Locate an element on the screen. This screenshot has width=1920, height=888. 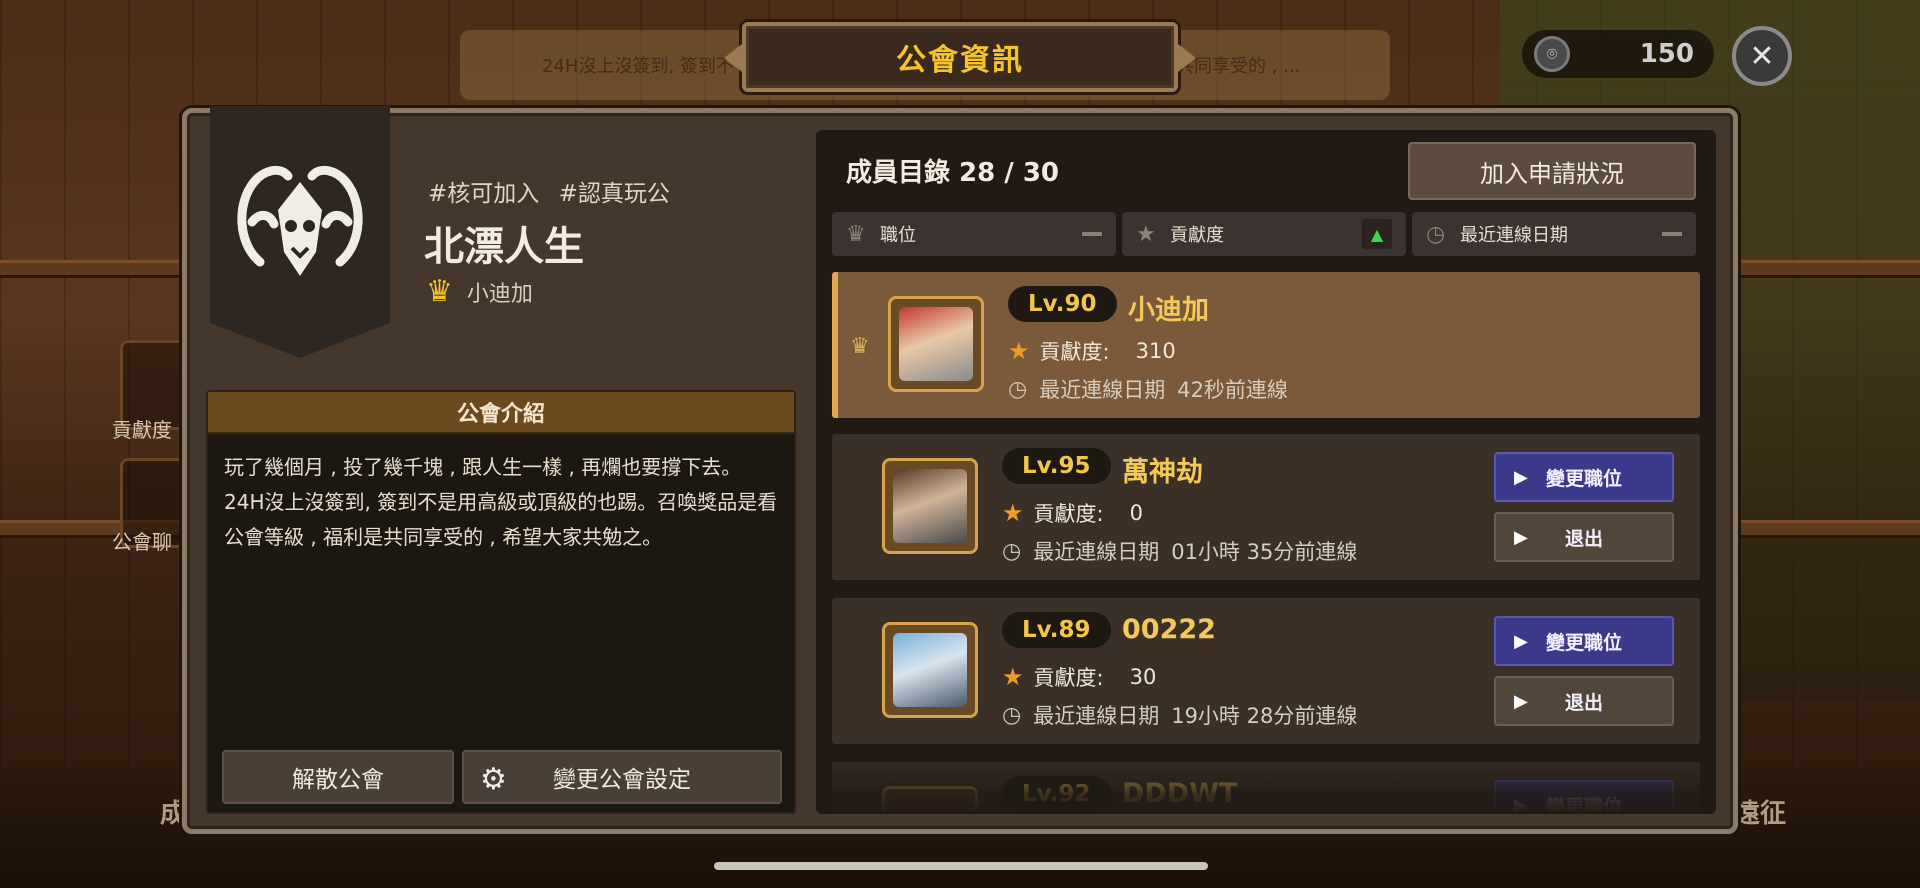
member-name: 萬神劫 is located at coordinates (1162, 472).